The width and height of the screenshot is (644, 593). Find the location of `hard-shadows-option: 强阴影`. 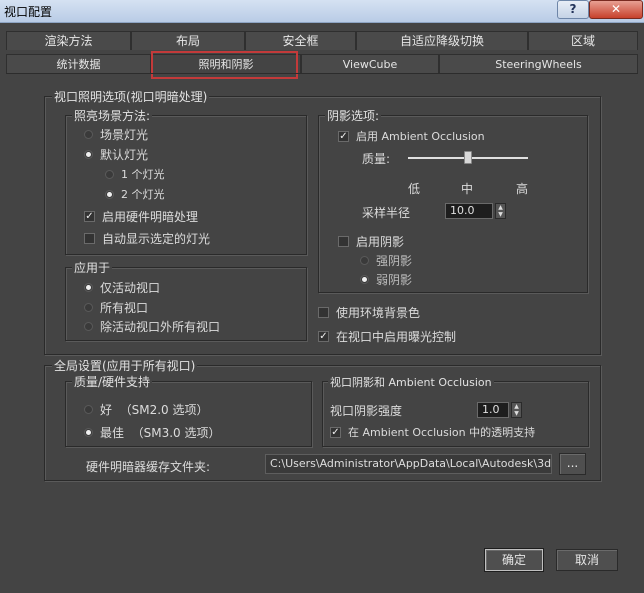

hard-shadows-option: 强阴影 is located at coordinates (386, 260).